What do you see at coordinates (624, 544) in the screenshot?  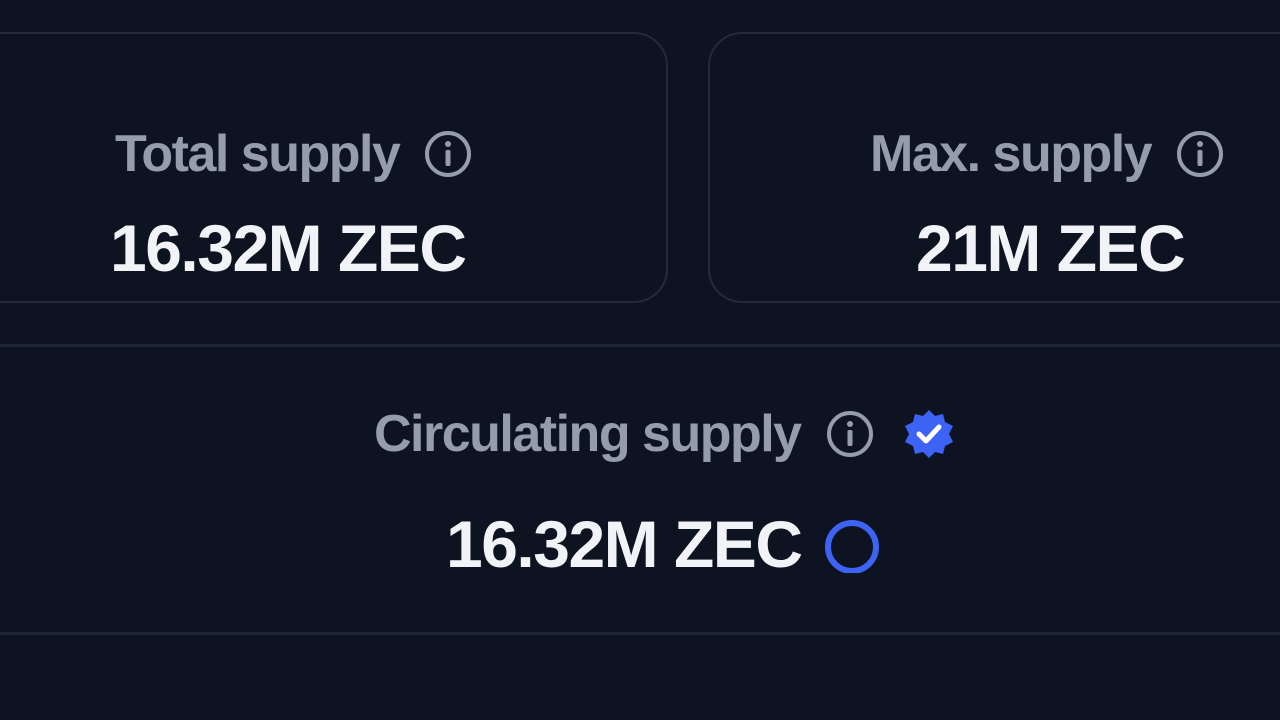 I see `circulating-supply-value: 16.32M ZEC` at bounding box center [624, 544].